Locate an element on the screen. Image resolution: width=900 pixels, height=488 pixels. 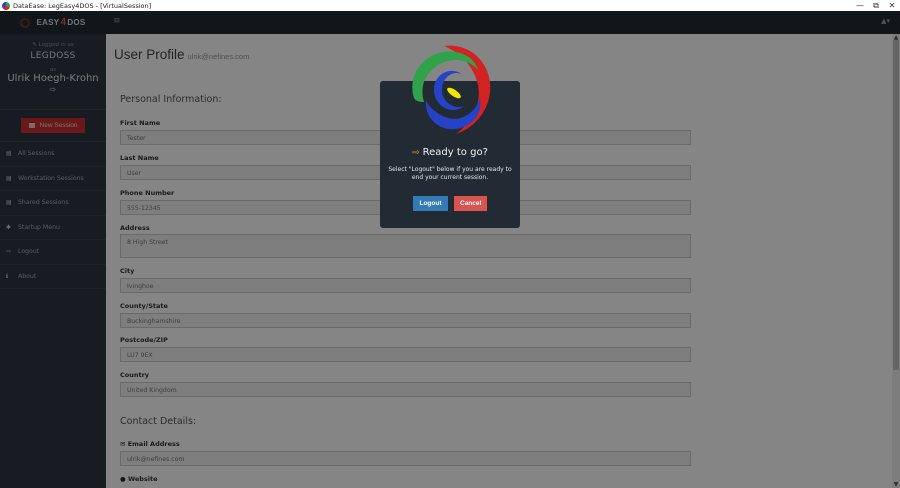
logo-swirl-icon is located at coordinates (451, 89).